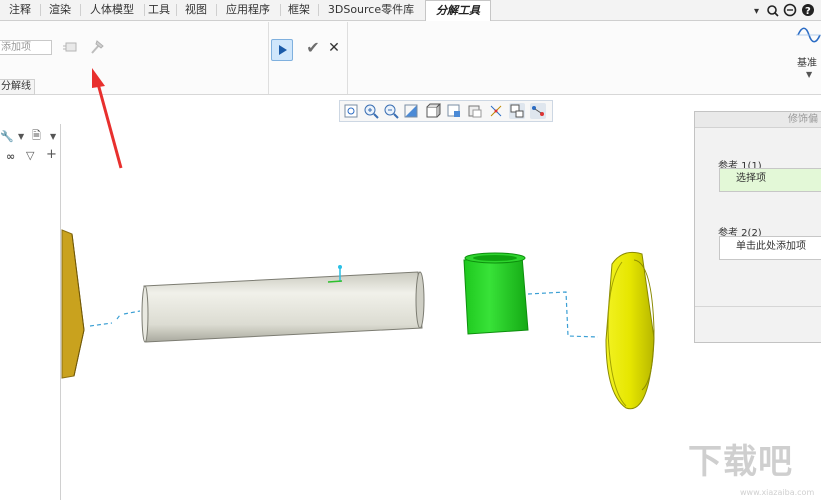 The width and height of the screenshot is (821, 500). Describe the element at coordinates (433, 111) in the screenshot. I see `display-style-icon` at that location.